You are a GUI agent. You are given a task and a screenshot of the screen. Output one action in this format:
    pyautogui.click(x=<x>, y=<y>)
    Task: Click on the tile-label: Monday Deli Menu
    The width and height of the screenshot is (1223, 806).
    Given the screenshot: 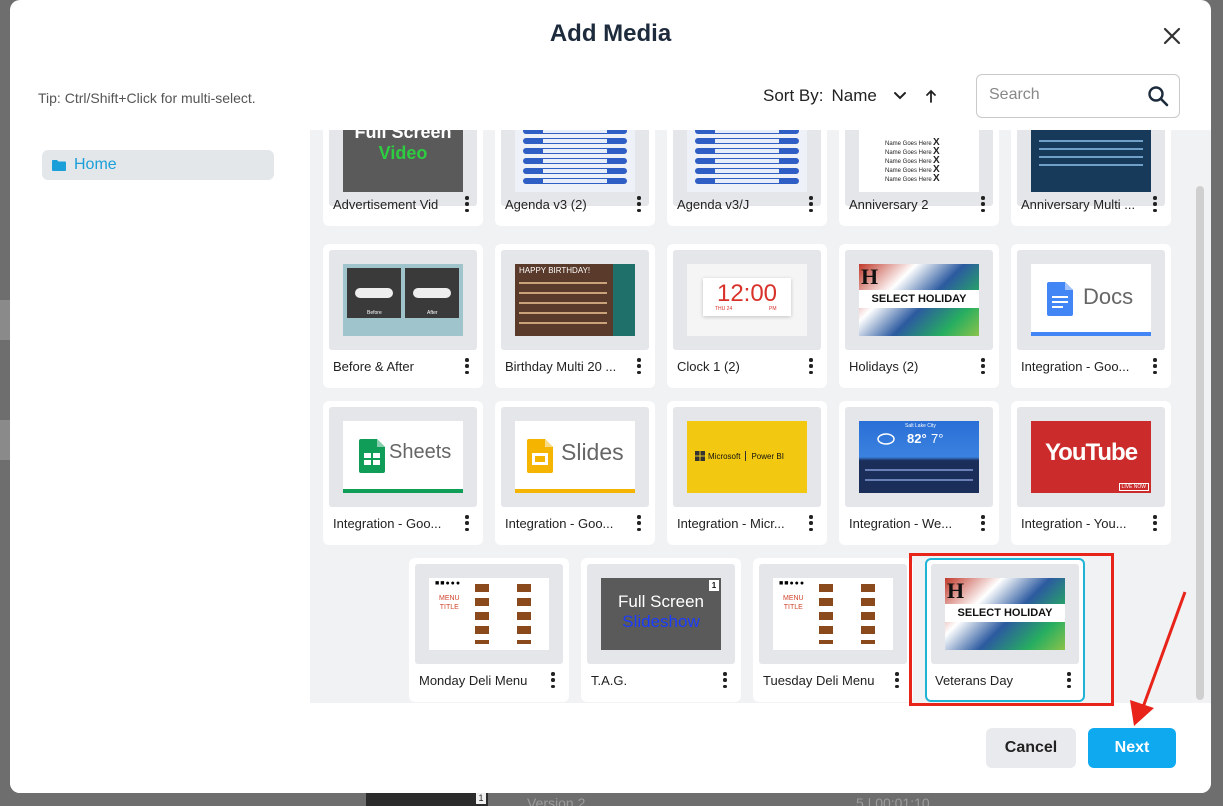 What is the action you would take?
    pyautogui.click(x=473, y=680)
    